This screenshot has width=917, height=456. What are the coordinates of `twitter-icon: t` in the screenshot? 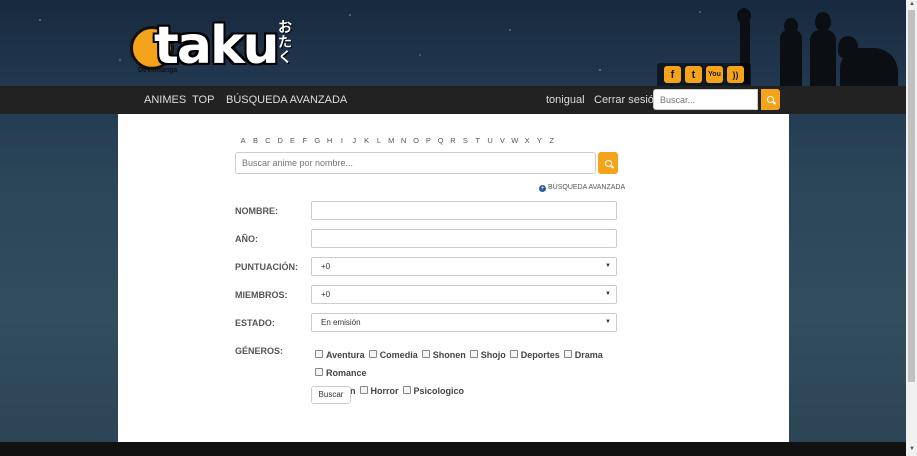 It's located at (693, 74).